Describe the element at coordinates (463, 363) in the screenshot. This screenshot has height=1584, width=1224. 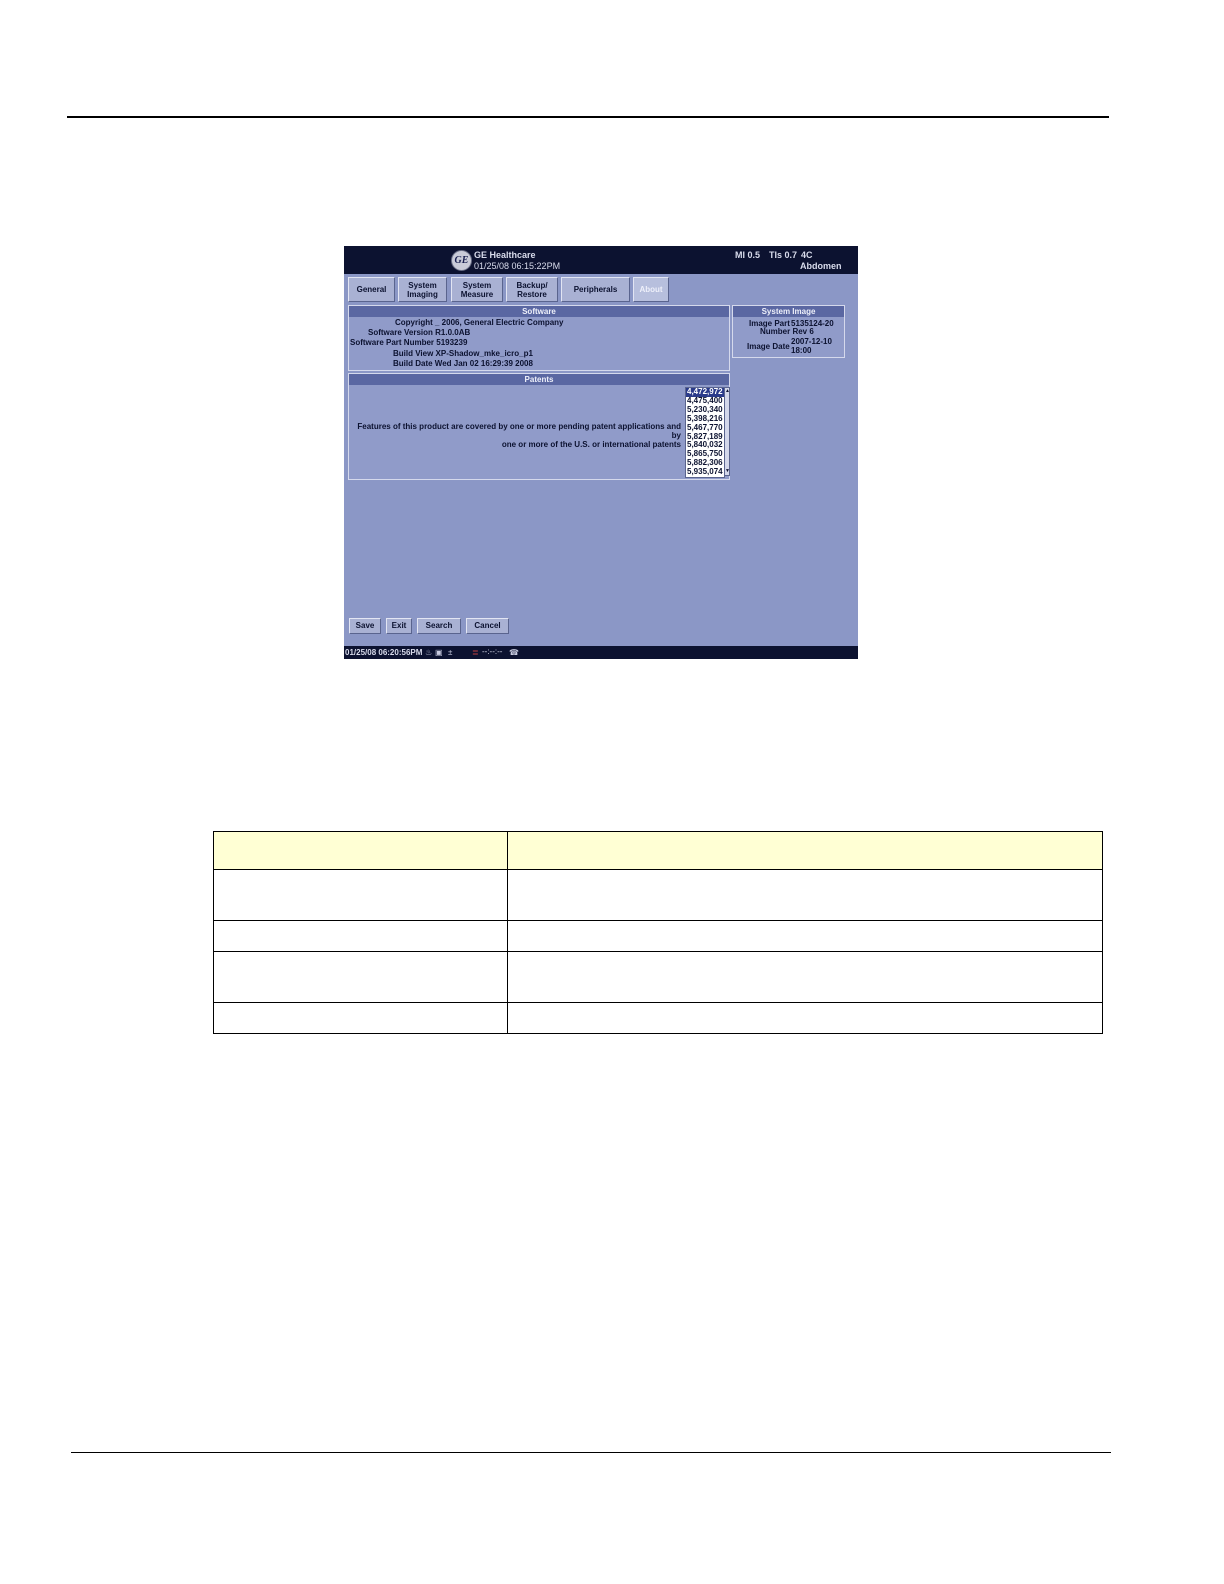
I see `build-date: Build Date Wed Jan 02 16:29:39 2008` at that location.